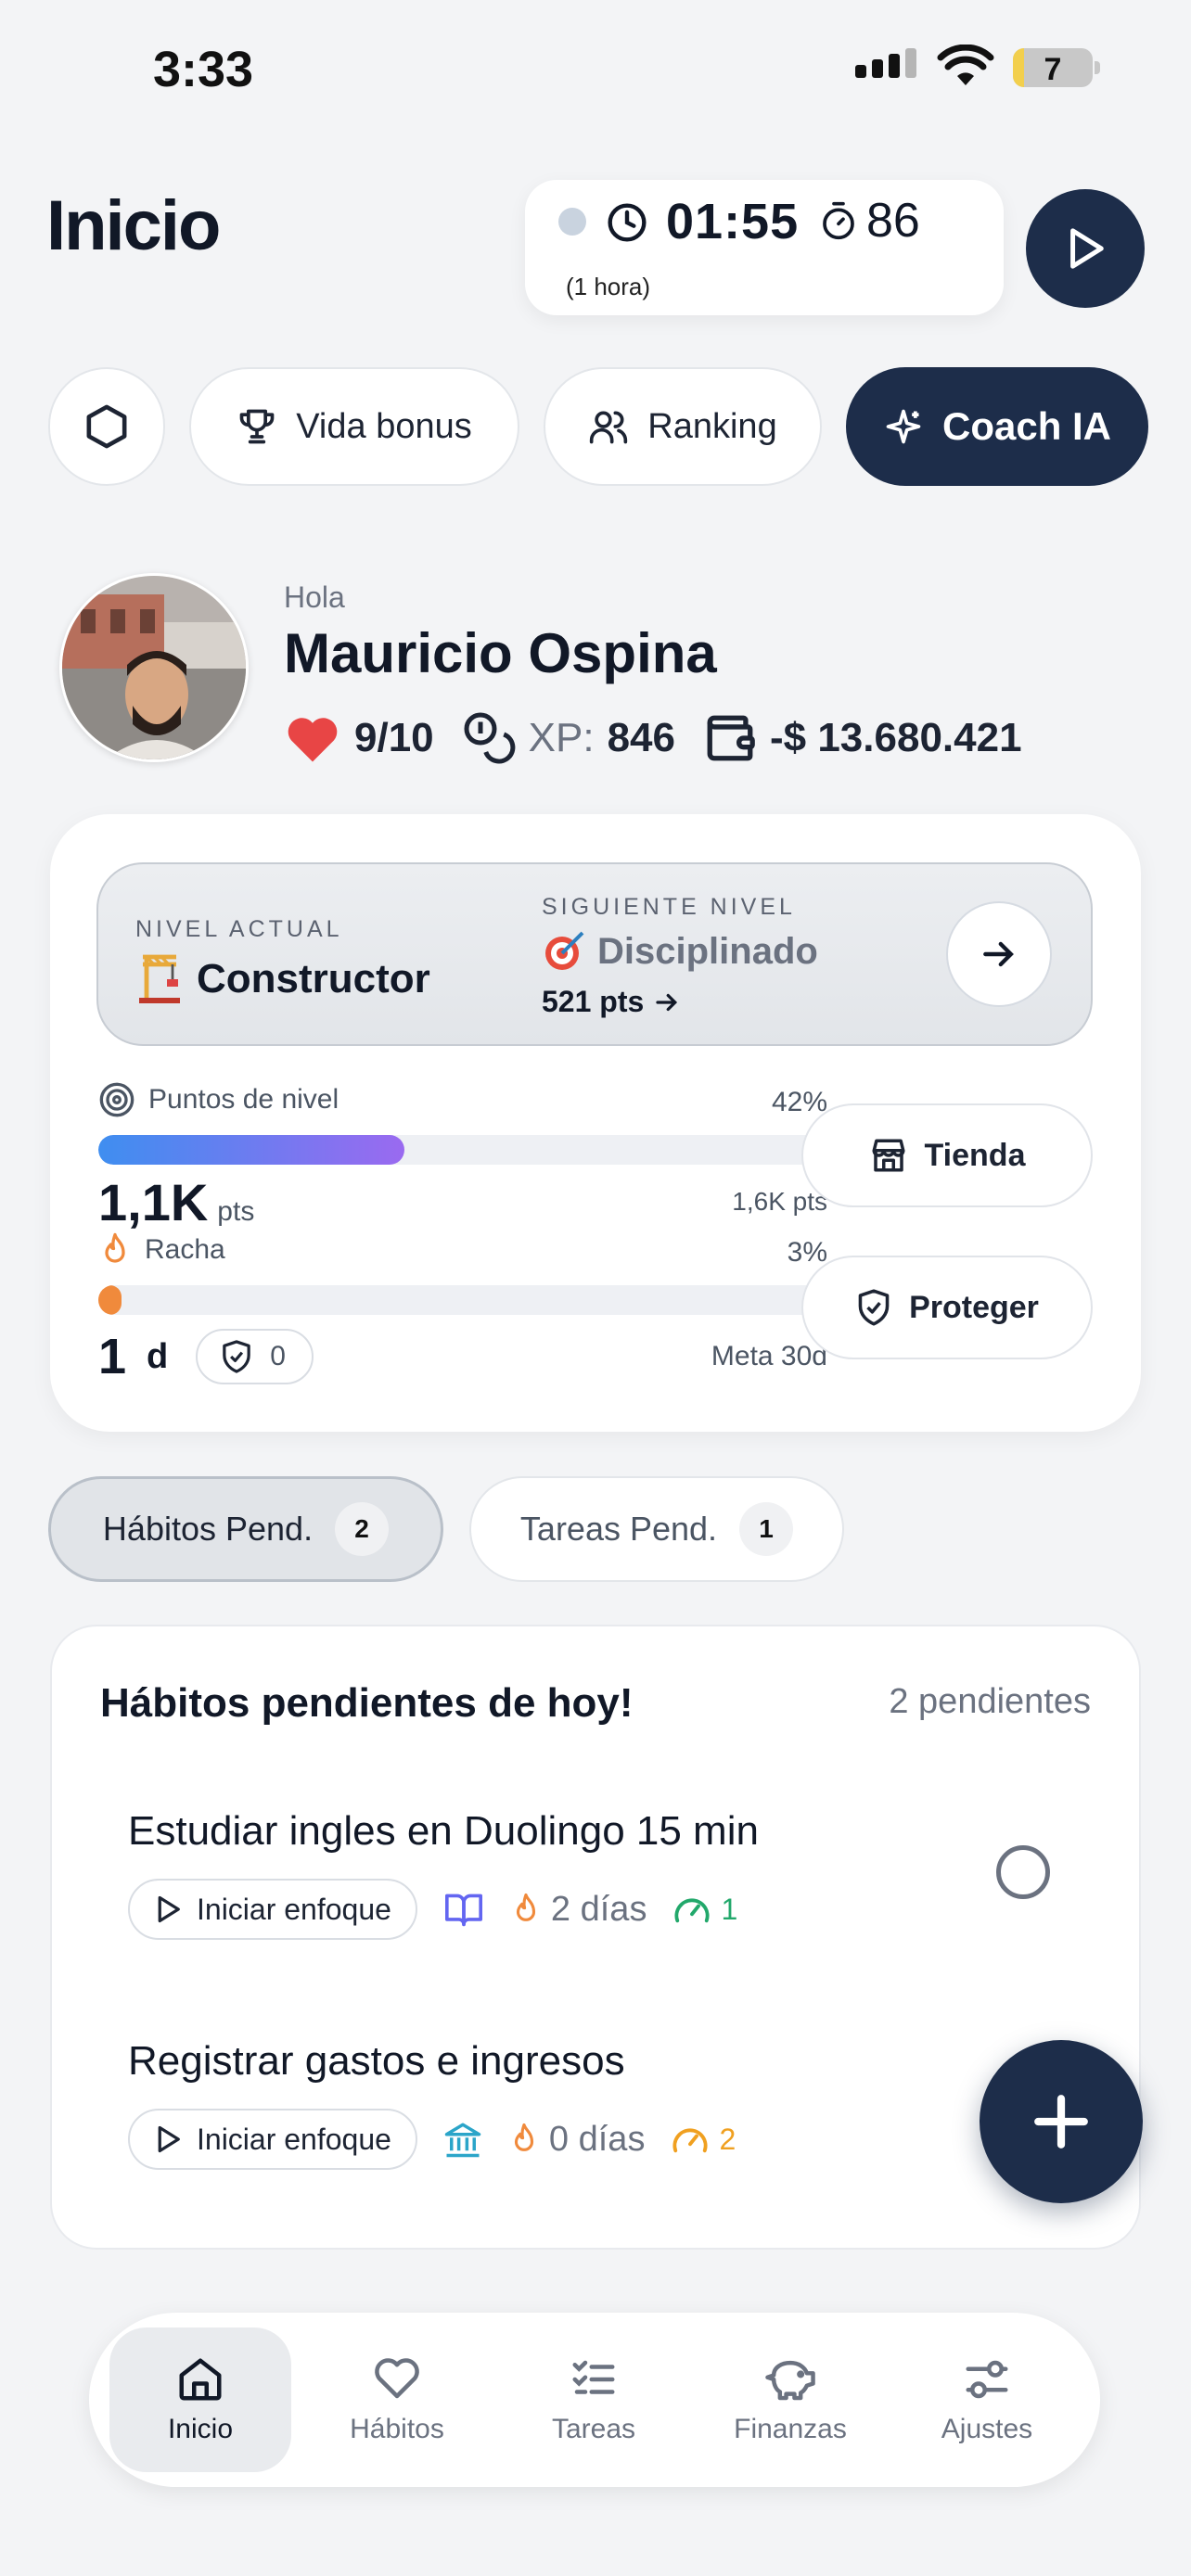 The width and height of the screenshot is (1191, 2576). Describe the element at coordinates (987, 2379) in the screenshot. I see `sliders-icon` at that location.